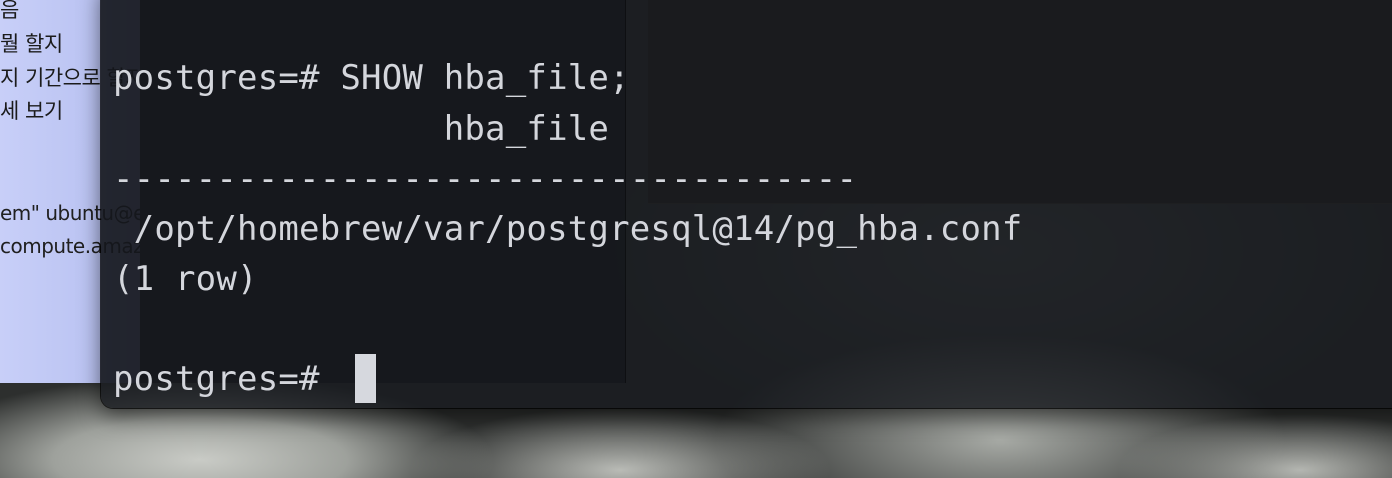 The width and height of the screenshot is (1392, 478). What do you see at coordinates (9, 11) in the screenshot?
I see `background-text-line: 음` at bounding box center [9, 11].